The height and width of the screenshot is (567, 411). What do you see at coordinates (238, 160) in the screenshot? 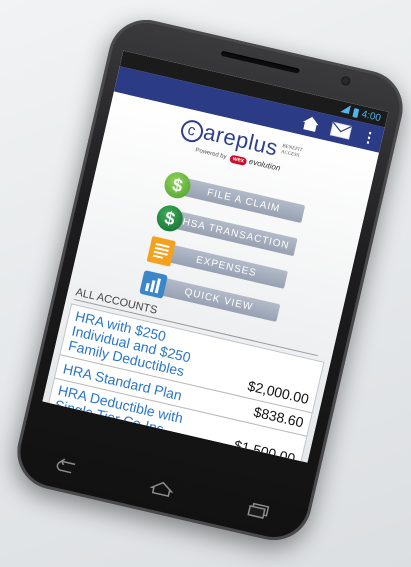
I see `wex-logo: wex` at bounding box center [238, 160].